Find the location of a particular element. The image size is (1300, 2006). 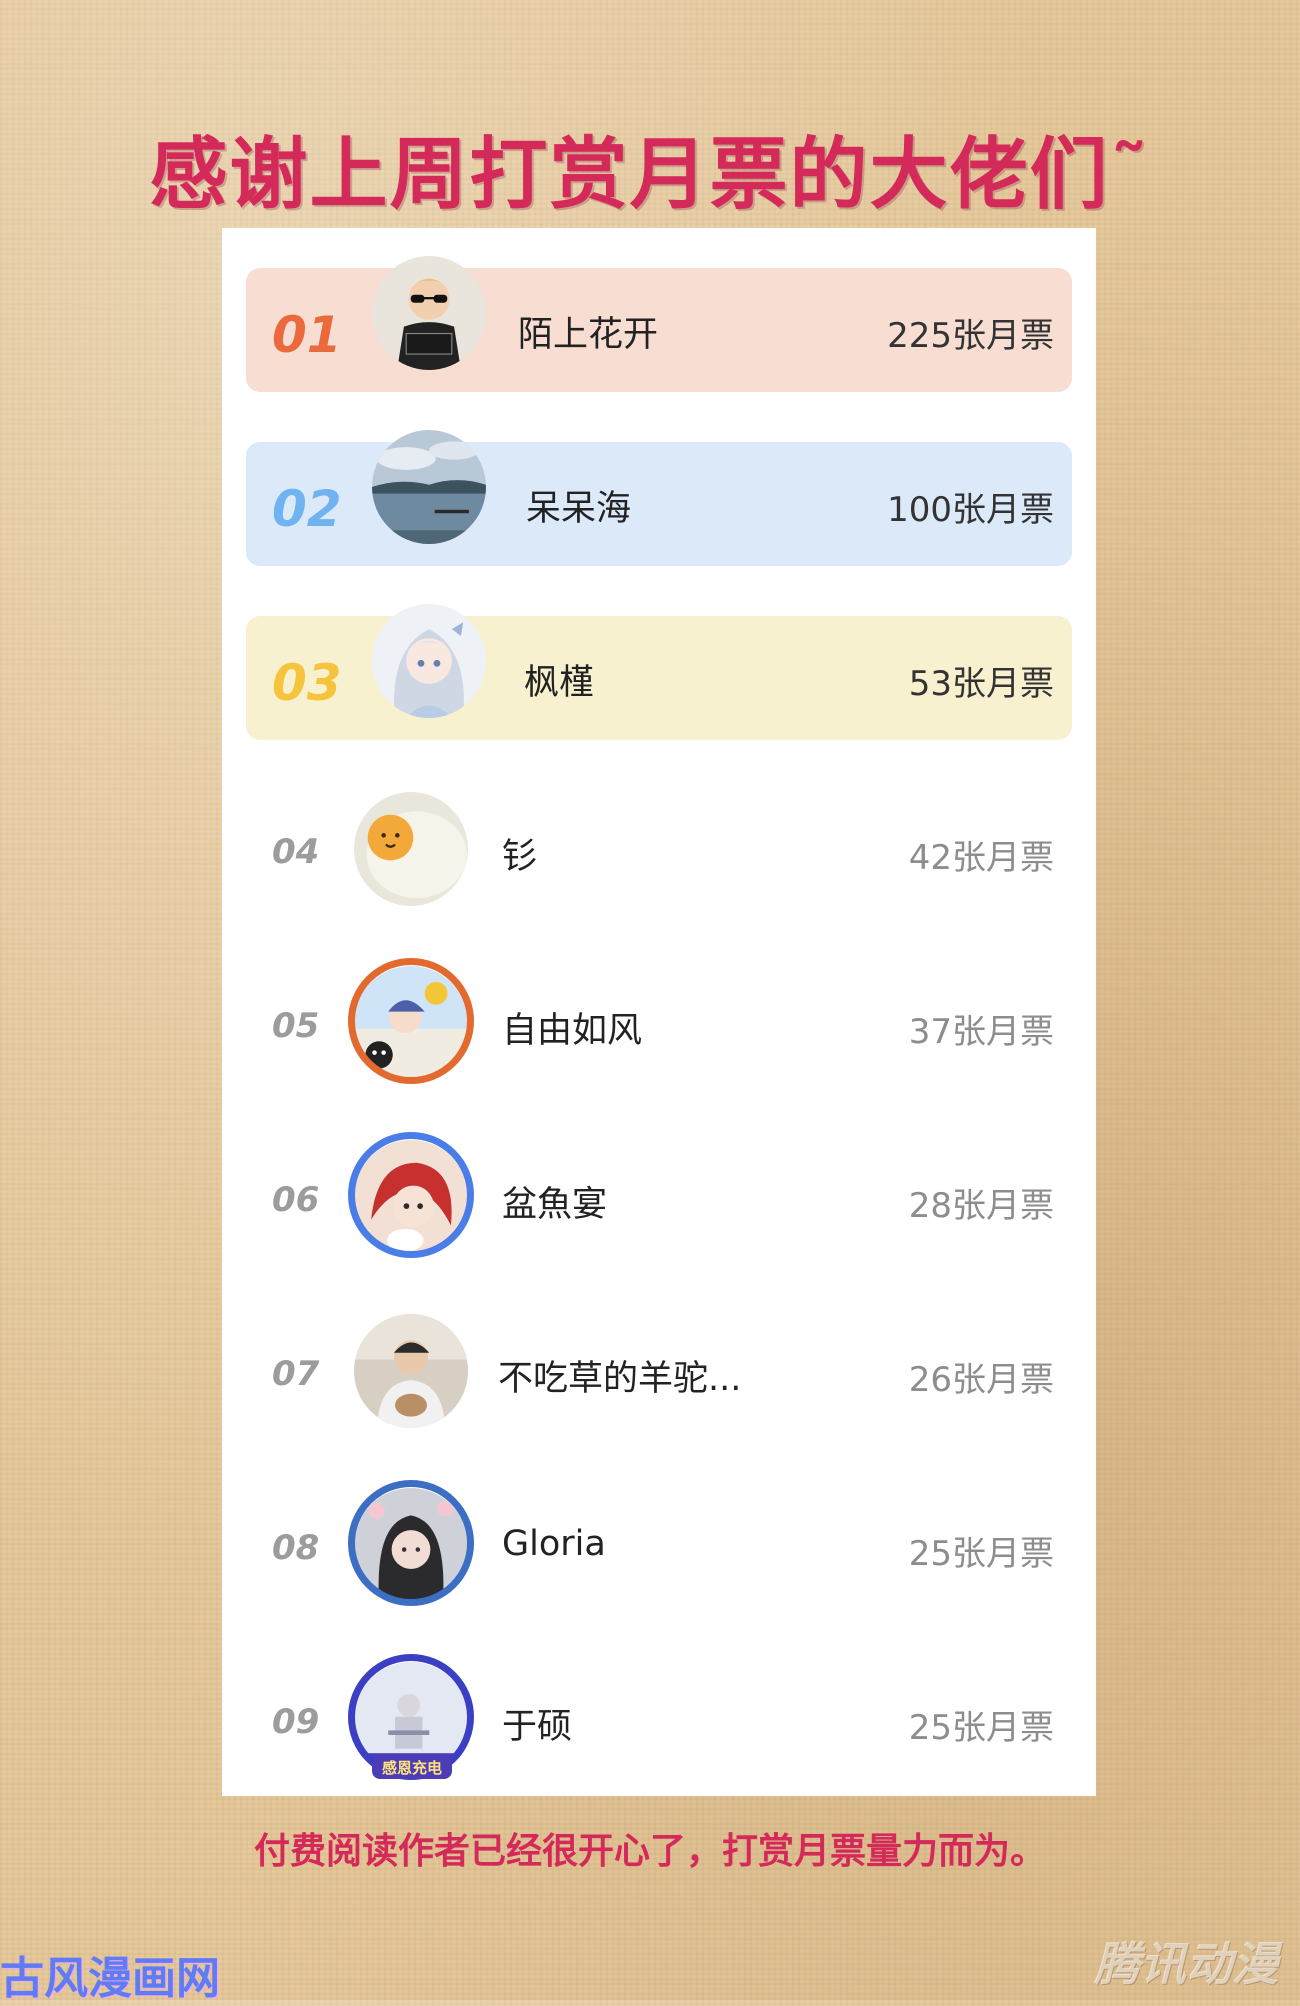

rank-number: 07 is located at coordinates (296, 1374).